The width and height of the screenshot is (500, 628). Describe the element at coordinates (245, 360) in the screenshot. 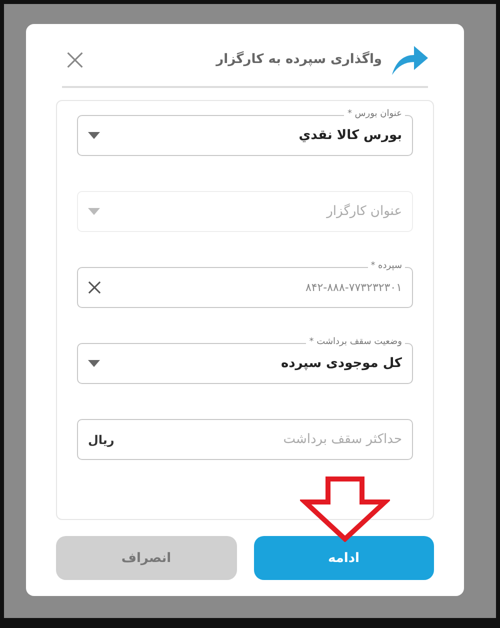

I see `select-field: وضعیت سقف برداشت * کل موجودی سپرده` at that location.